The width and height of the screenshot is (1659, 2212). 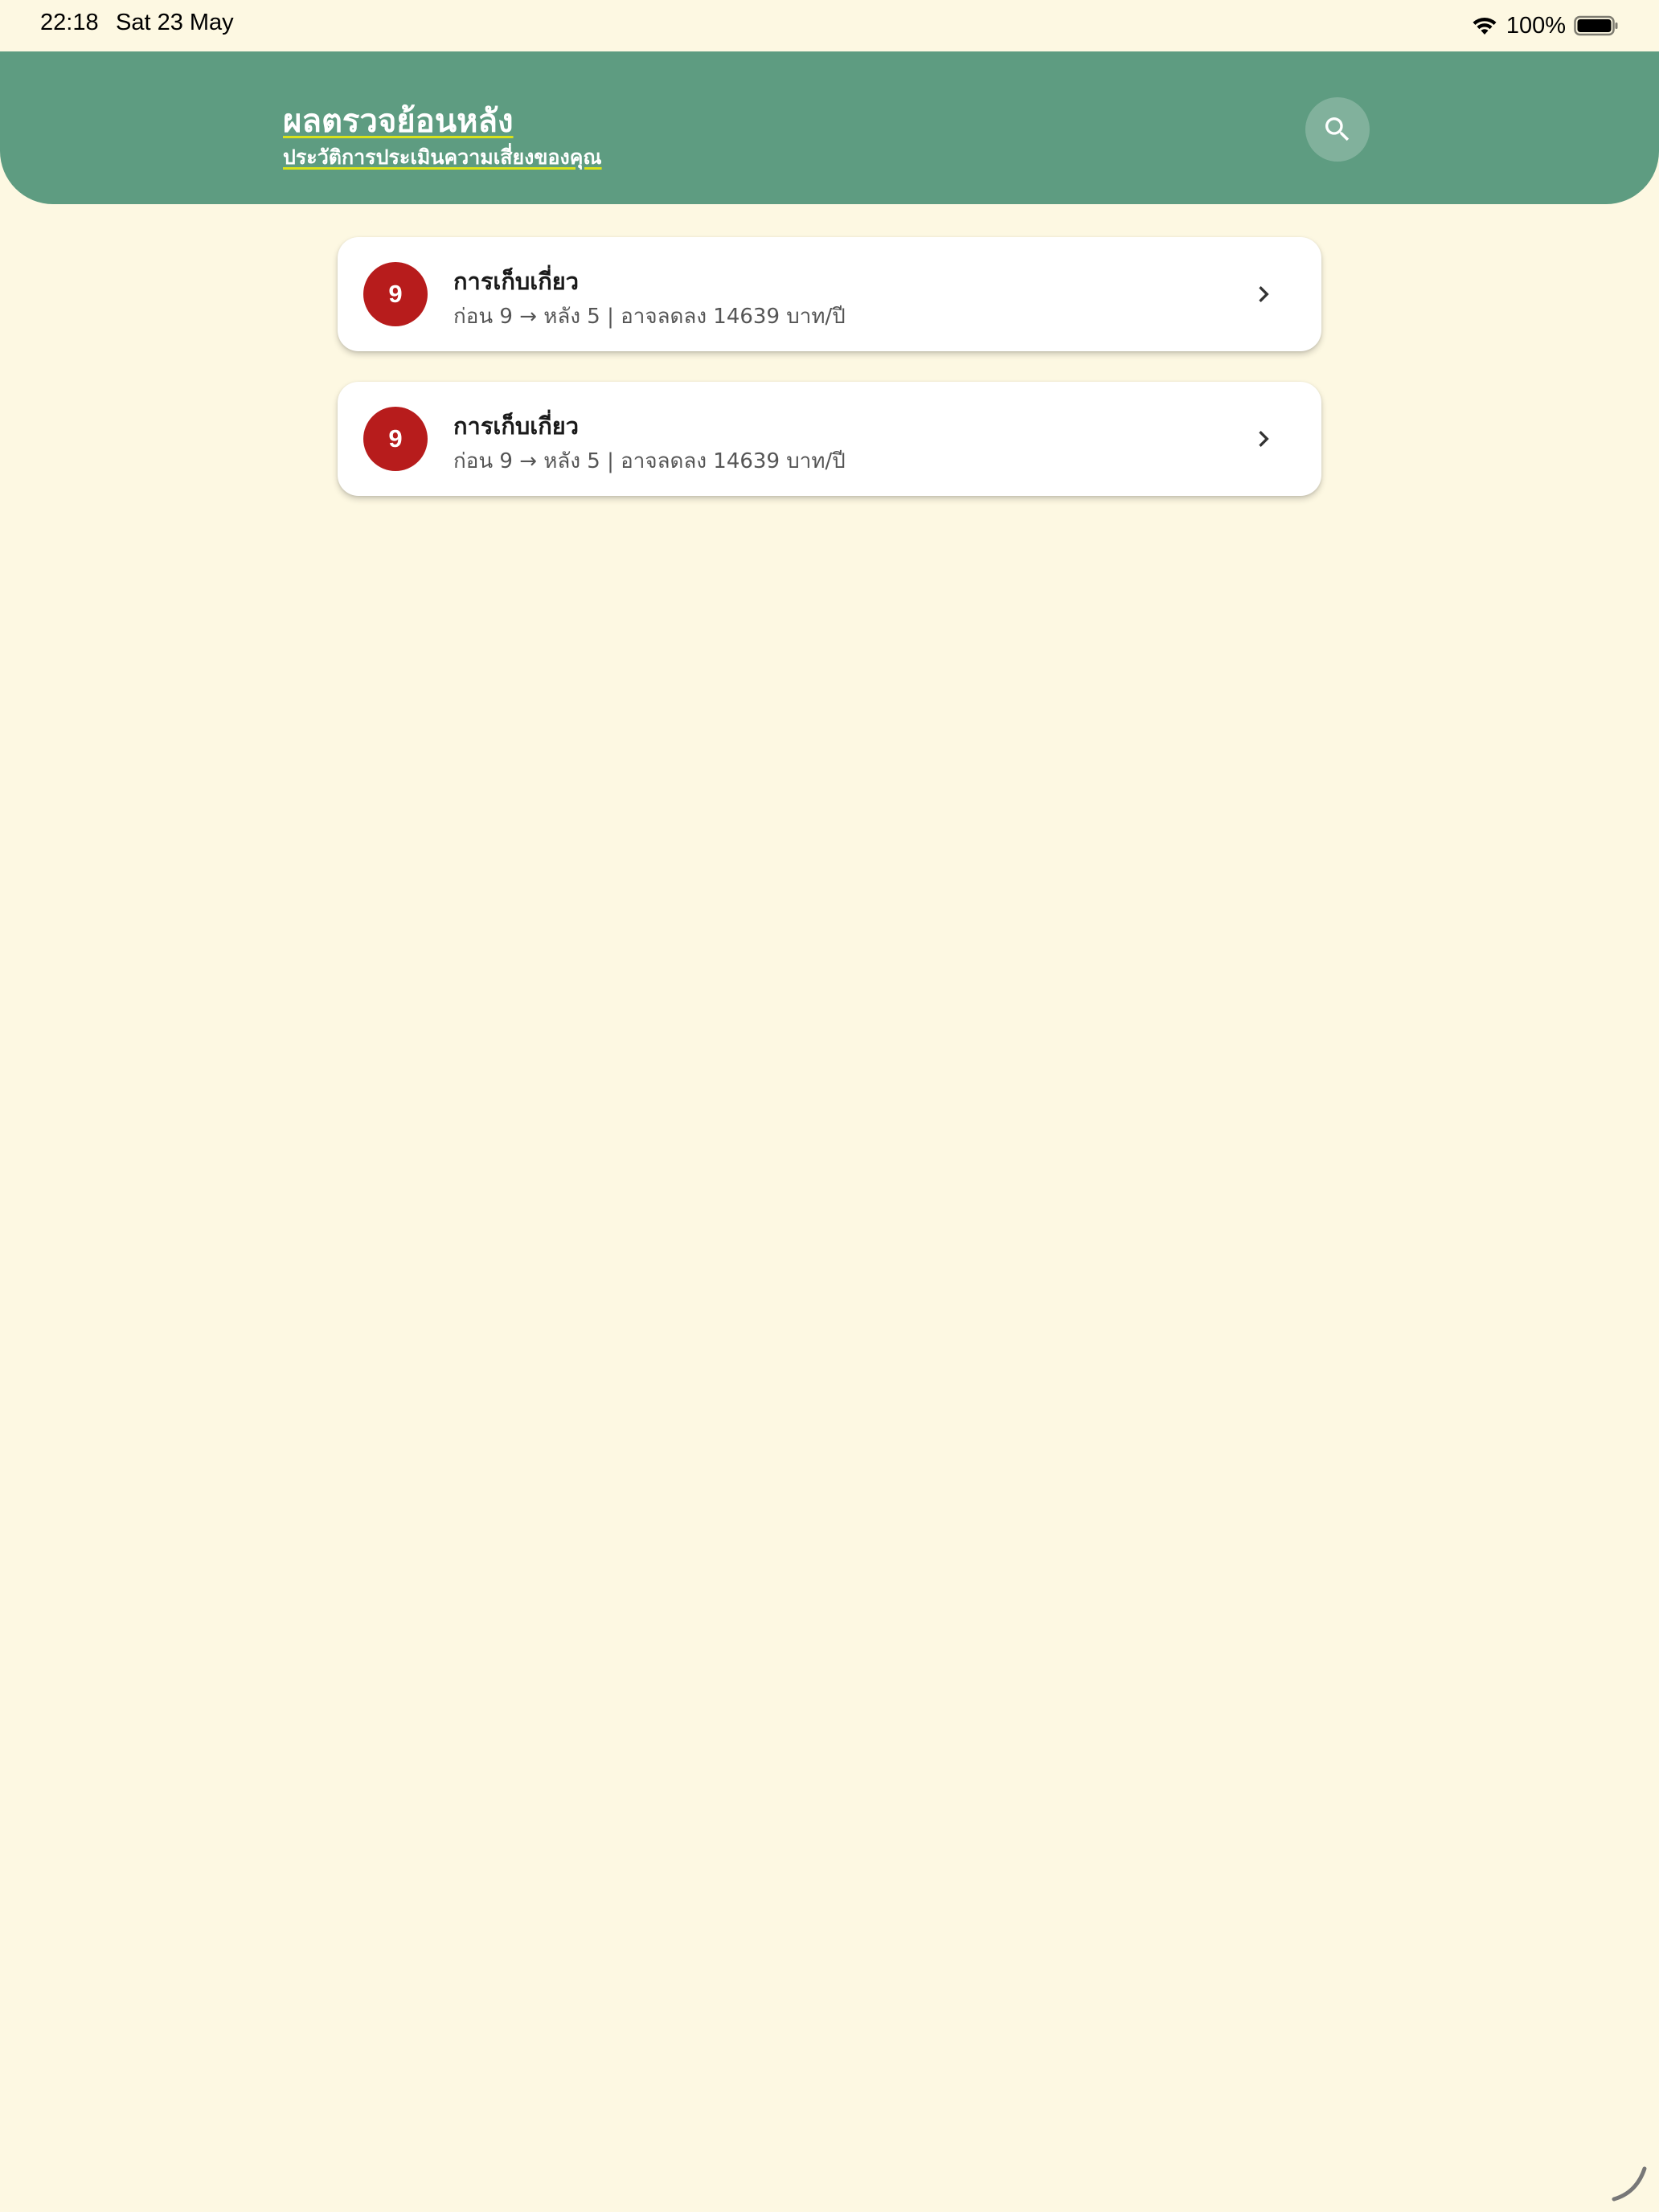 What do you see at coordinates (175, 22) in the screenshot?
I see `status-date: Sat 23 May` at bounding box center [175, 22].